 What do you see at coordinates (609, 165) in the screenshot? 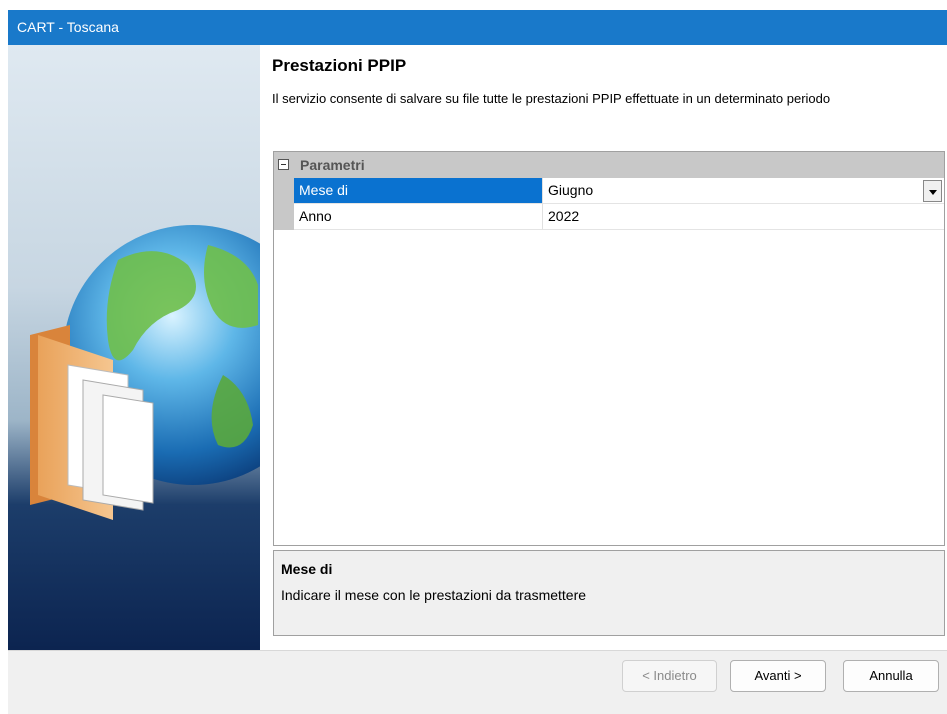
I see `category-parametri: Parametri` at bounding box center [609, 165].